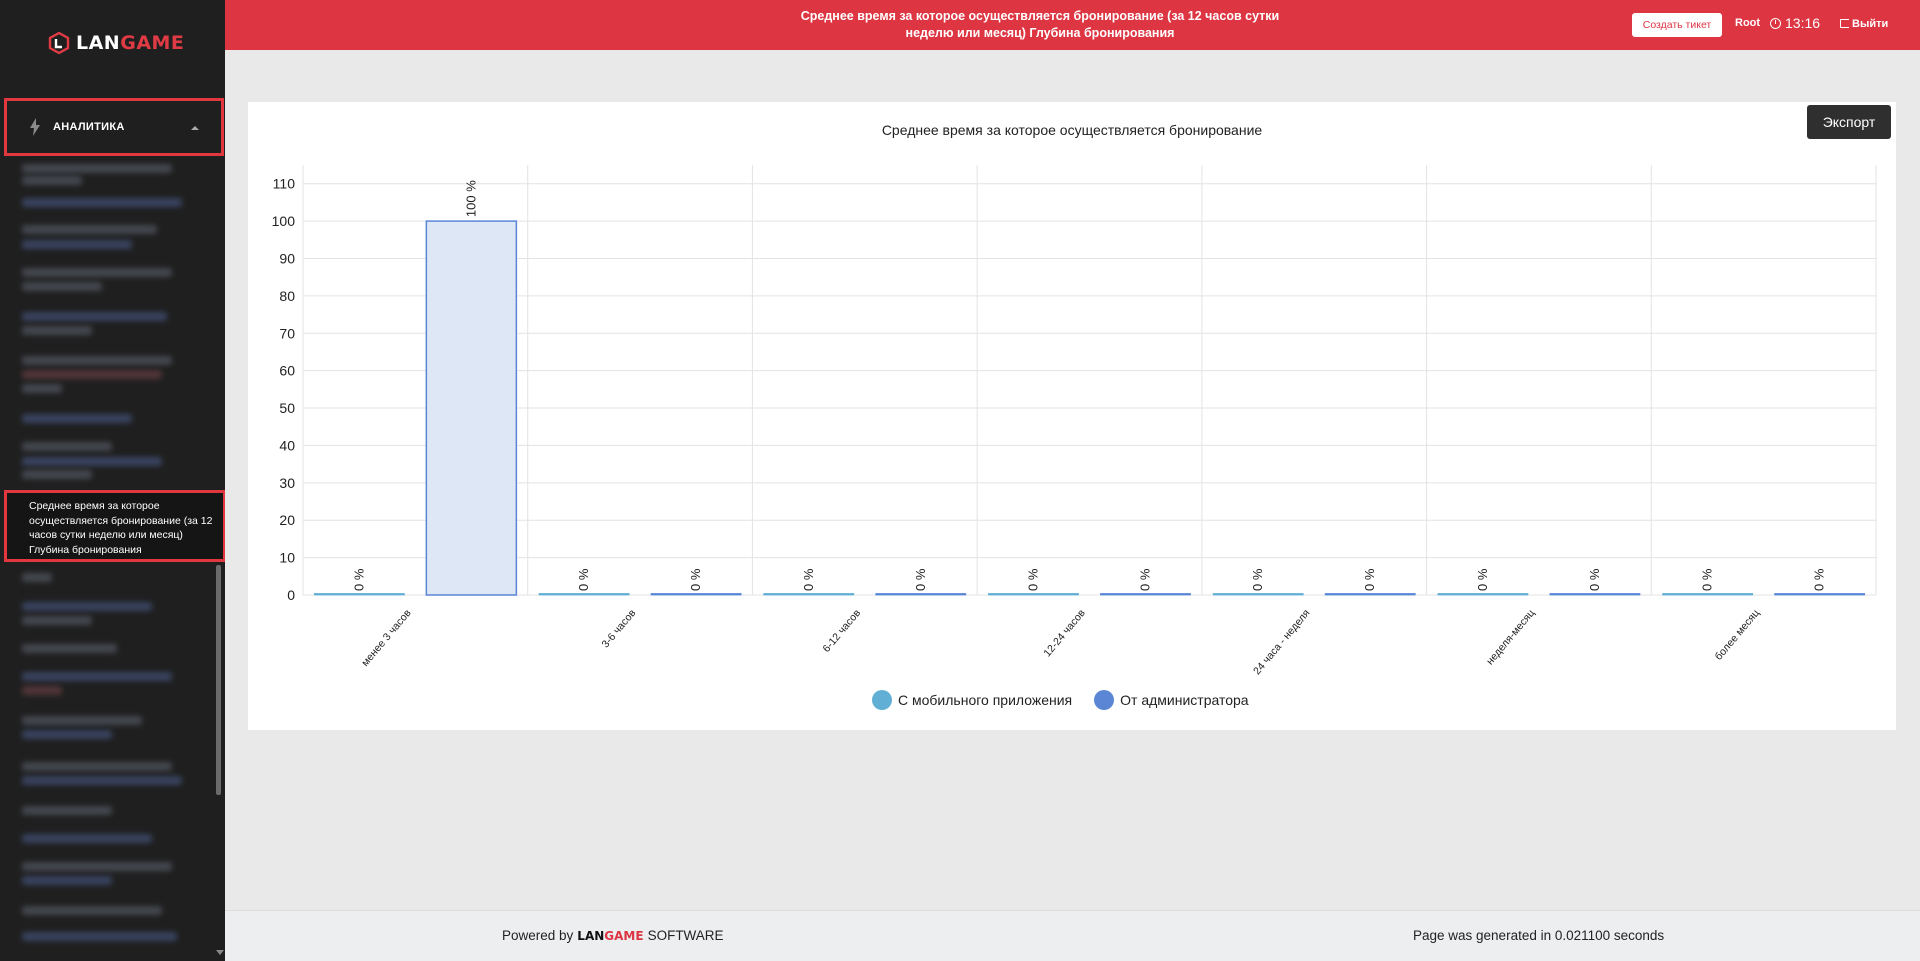 This screenshot has height=961, width=1920. Describe the element at coordinates (89, 127) in the screenshot. I see `sidebar-section-label: АНАЛИТИКА` at that location.